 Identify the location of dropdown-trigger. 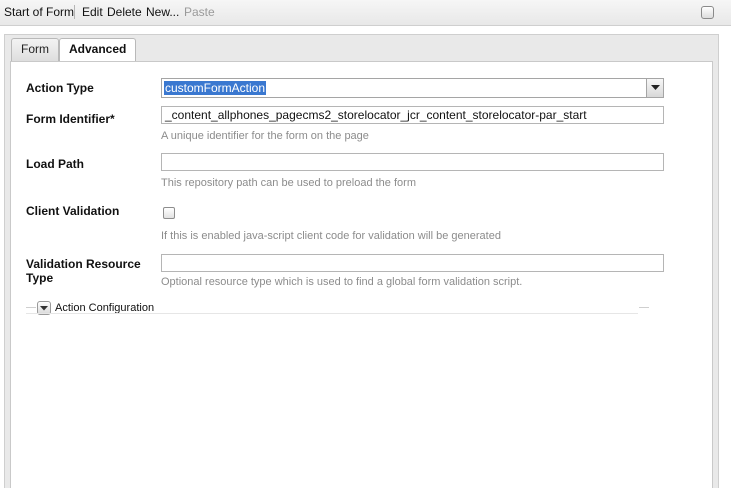
(654, 88).